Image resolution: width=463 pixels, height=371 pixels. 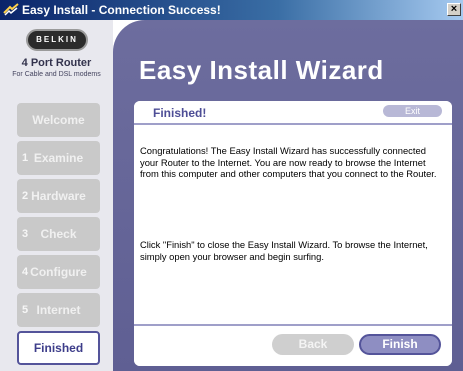 I want to click on app-icon, so click(x=11, y=10).